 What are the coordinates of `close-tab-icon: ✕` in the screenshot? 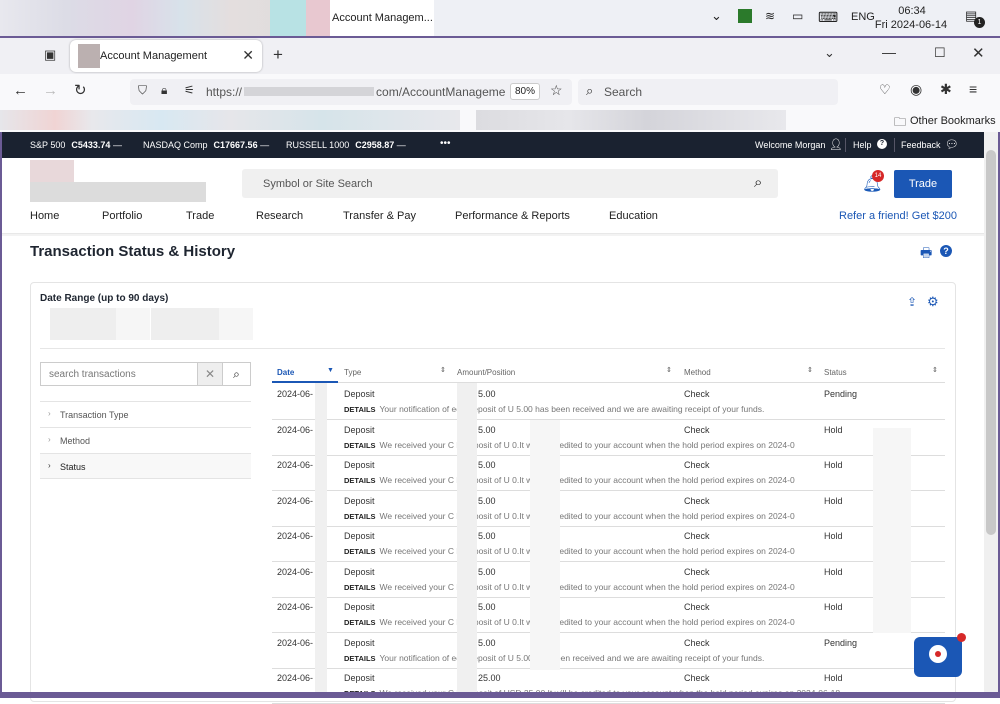 It's located at (248, 55).